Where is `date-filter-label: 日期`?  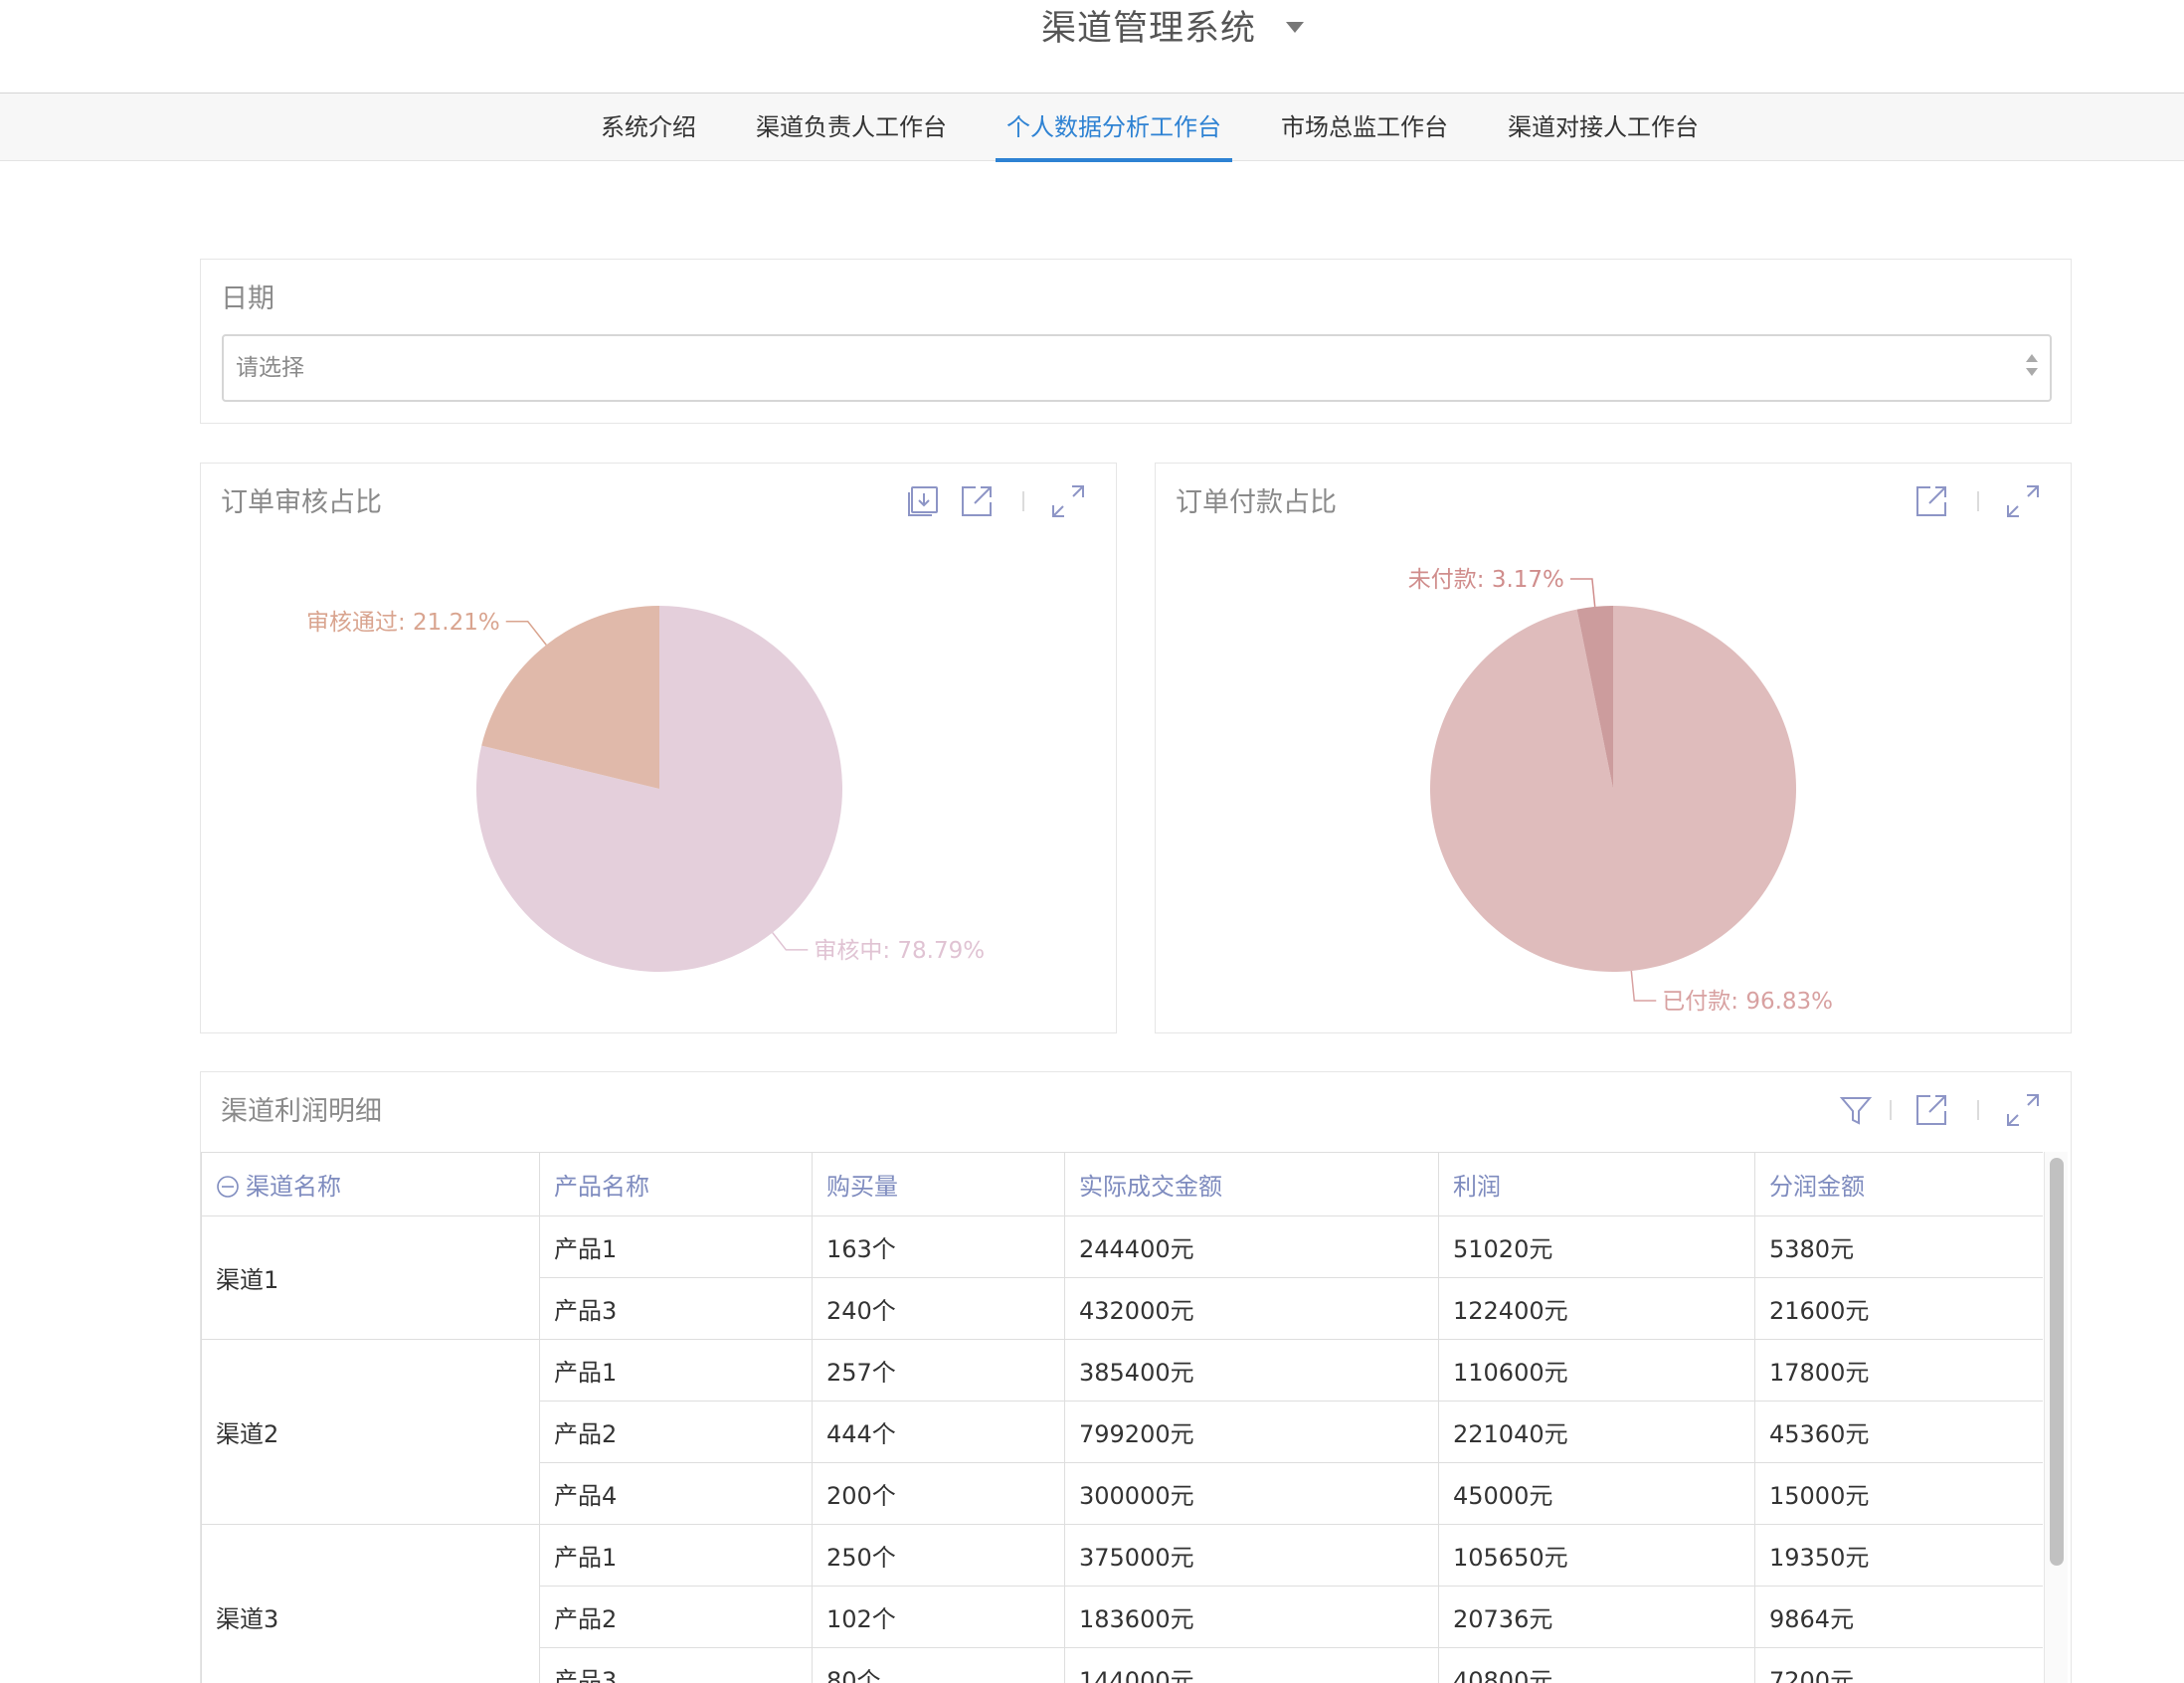
date-filter-label: 日期 is located at coordinates (247, 298).